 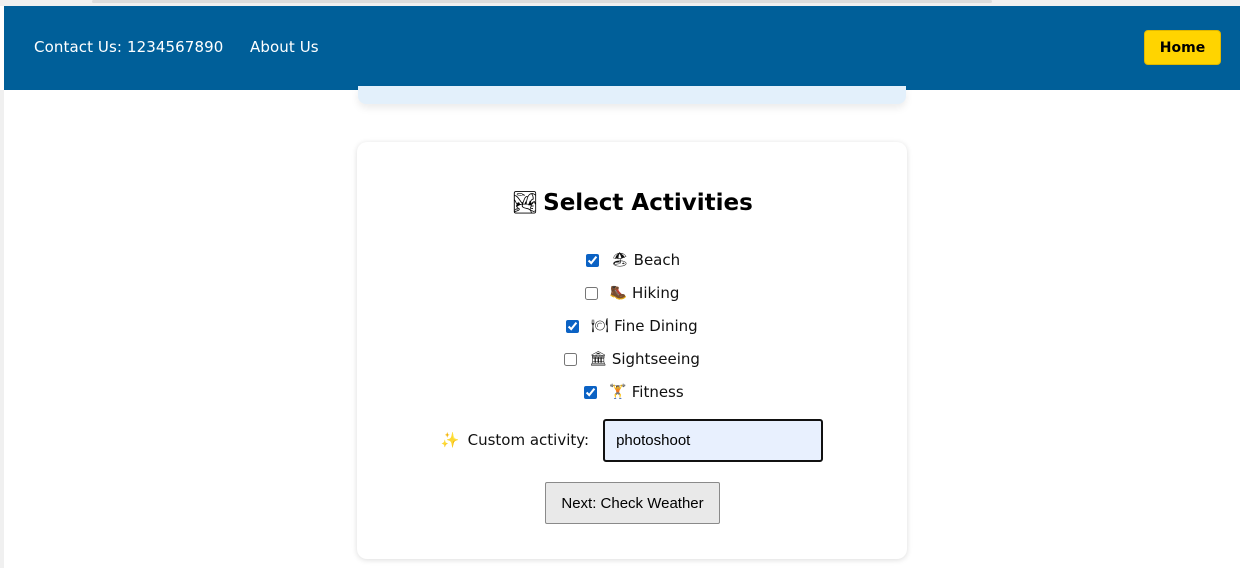 What do you see at coordinates (128, 47) in the screenshot?
I see `contact-link: Contact Us: 1234567890` at bounding box center [128, 47].